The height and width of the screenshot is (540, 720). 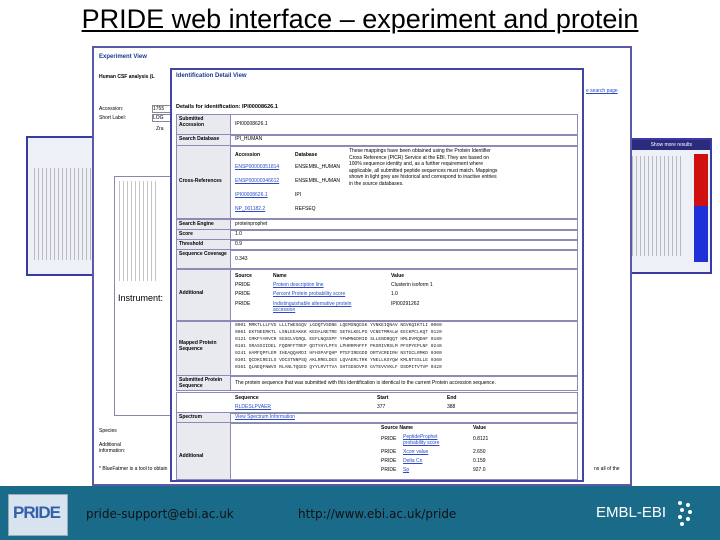 I want to click on add2-col-value: Value, so click(x=480, y=428).